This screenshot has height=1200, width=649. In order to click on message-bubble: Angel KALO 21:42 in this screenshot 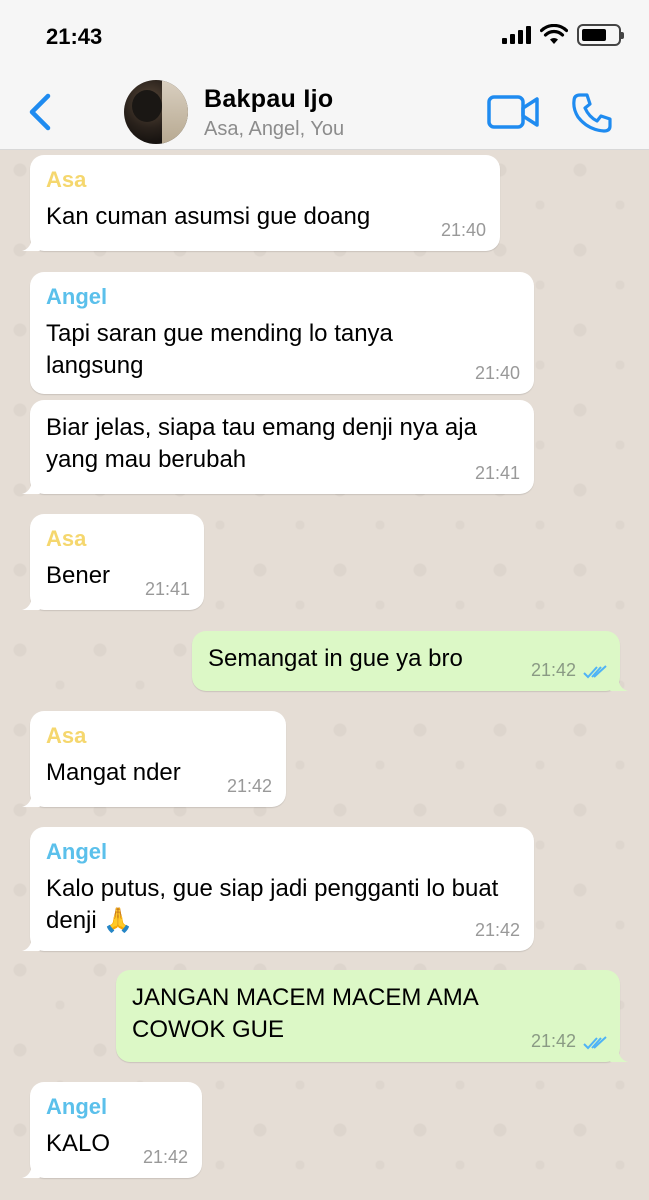, I will do `click(112, 1130)`.